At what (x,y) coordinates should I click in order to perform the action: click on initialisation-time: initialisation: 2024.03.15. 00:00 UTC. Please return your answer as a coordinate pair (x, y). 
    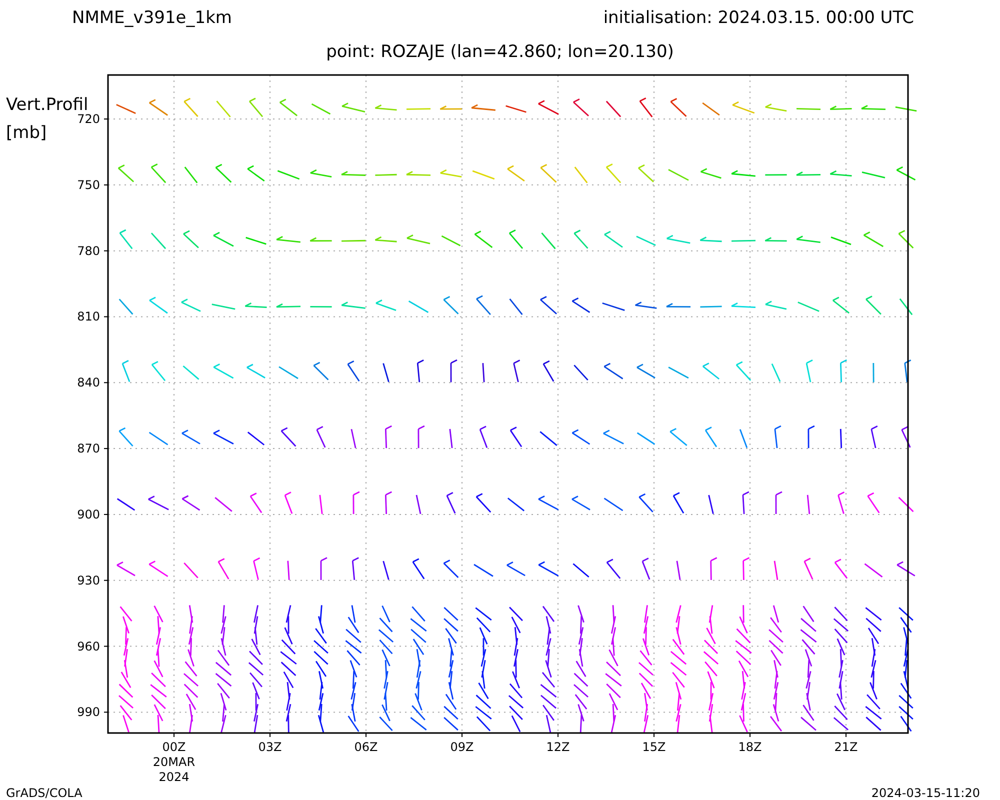
    Looking at the image, I should click on (758, 19).